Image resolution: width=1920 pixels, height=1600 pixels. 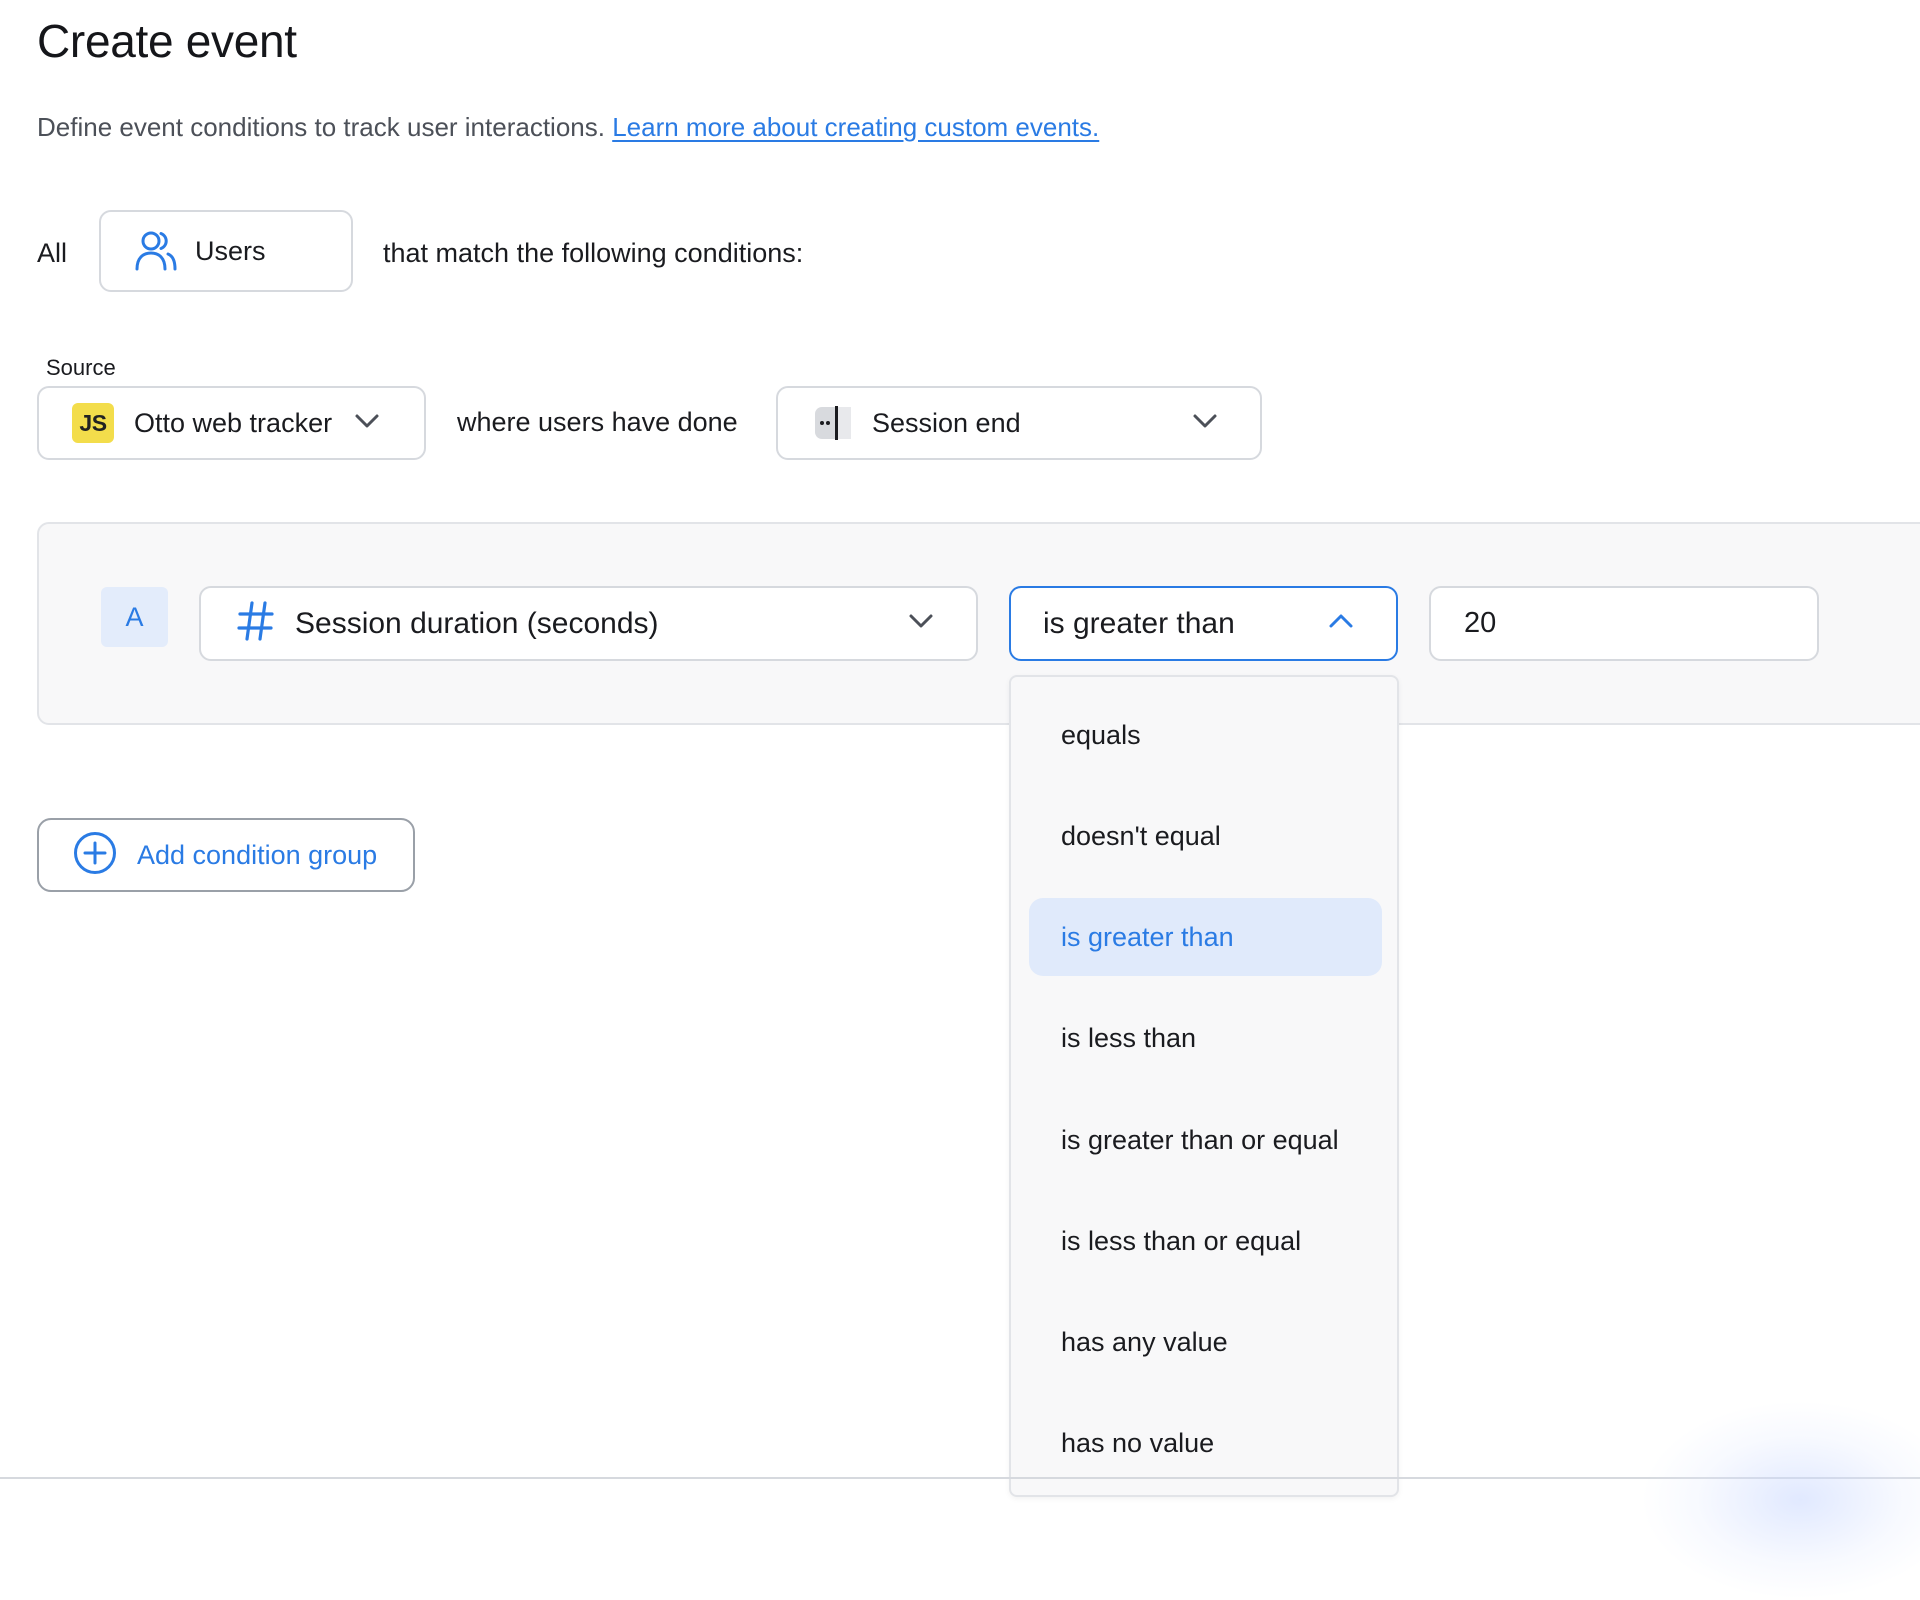 What do you see at coordinates (167, 41) in the screenshot?
I see `page-title: Create event` at bounding box center [167, 41].